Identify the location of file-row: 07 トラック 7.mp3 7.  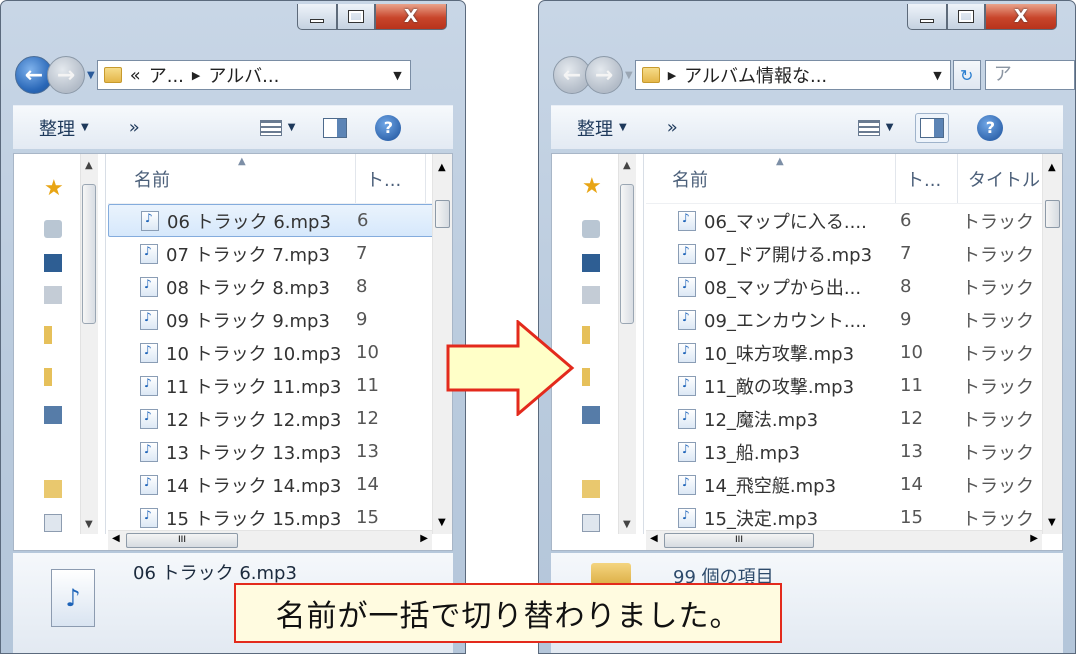
(280, 253).